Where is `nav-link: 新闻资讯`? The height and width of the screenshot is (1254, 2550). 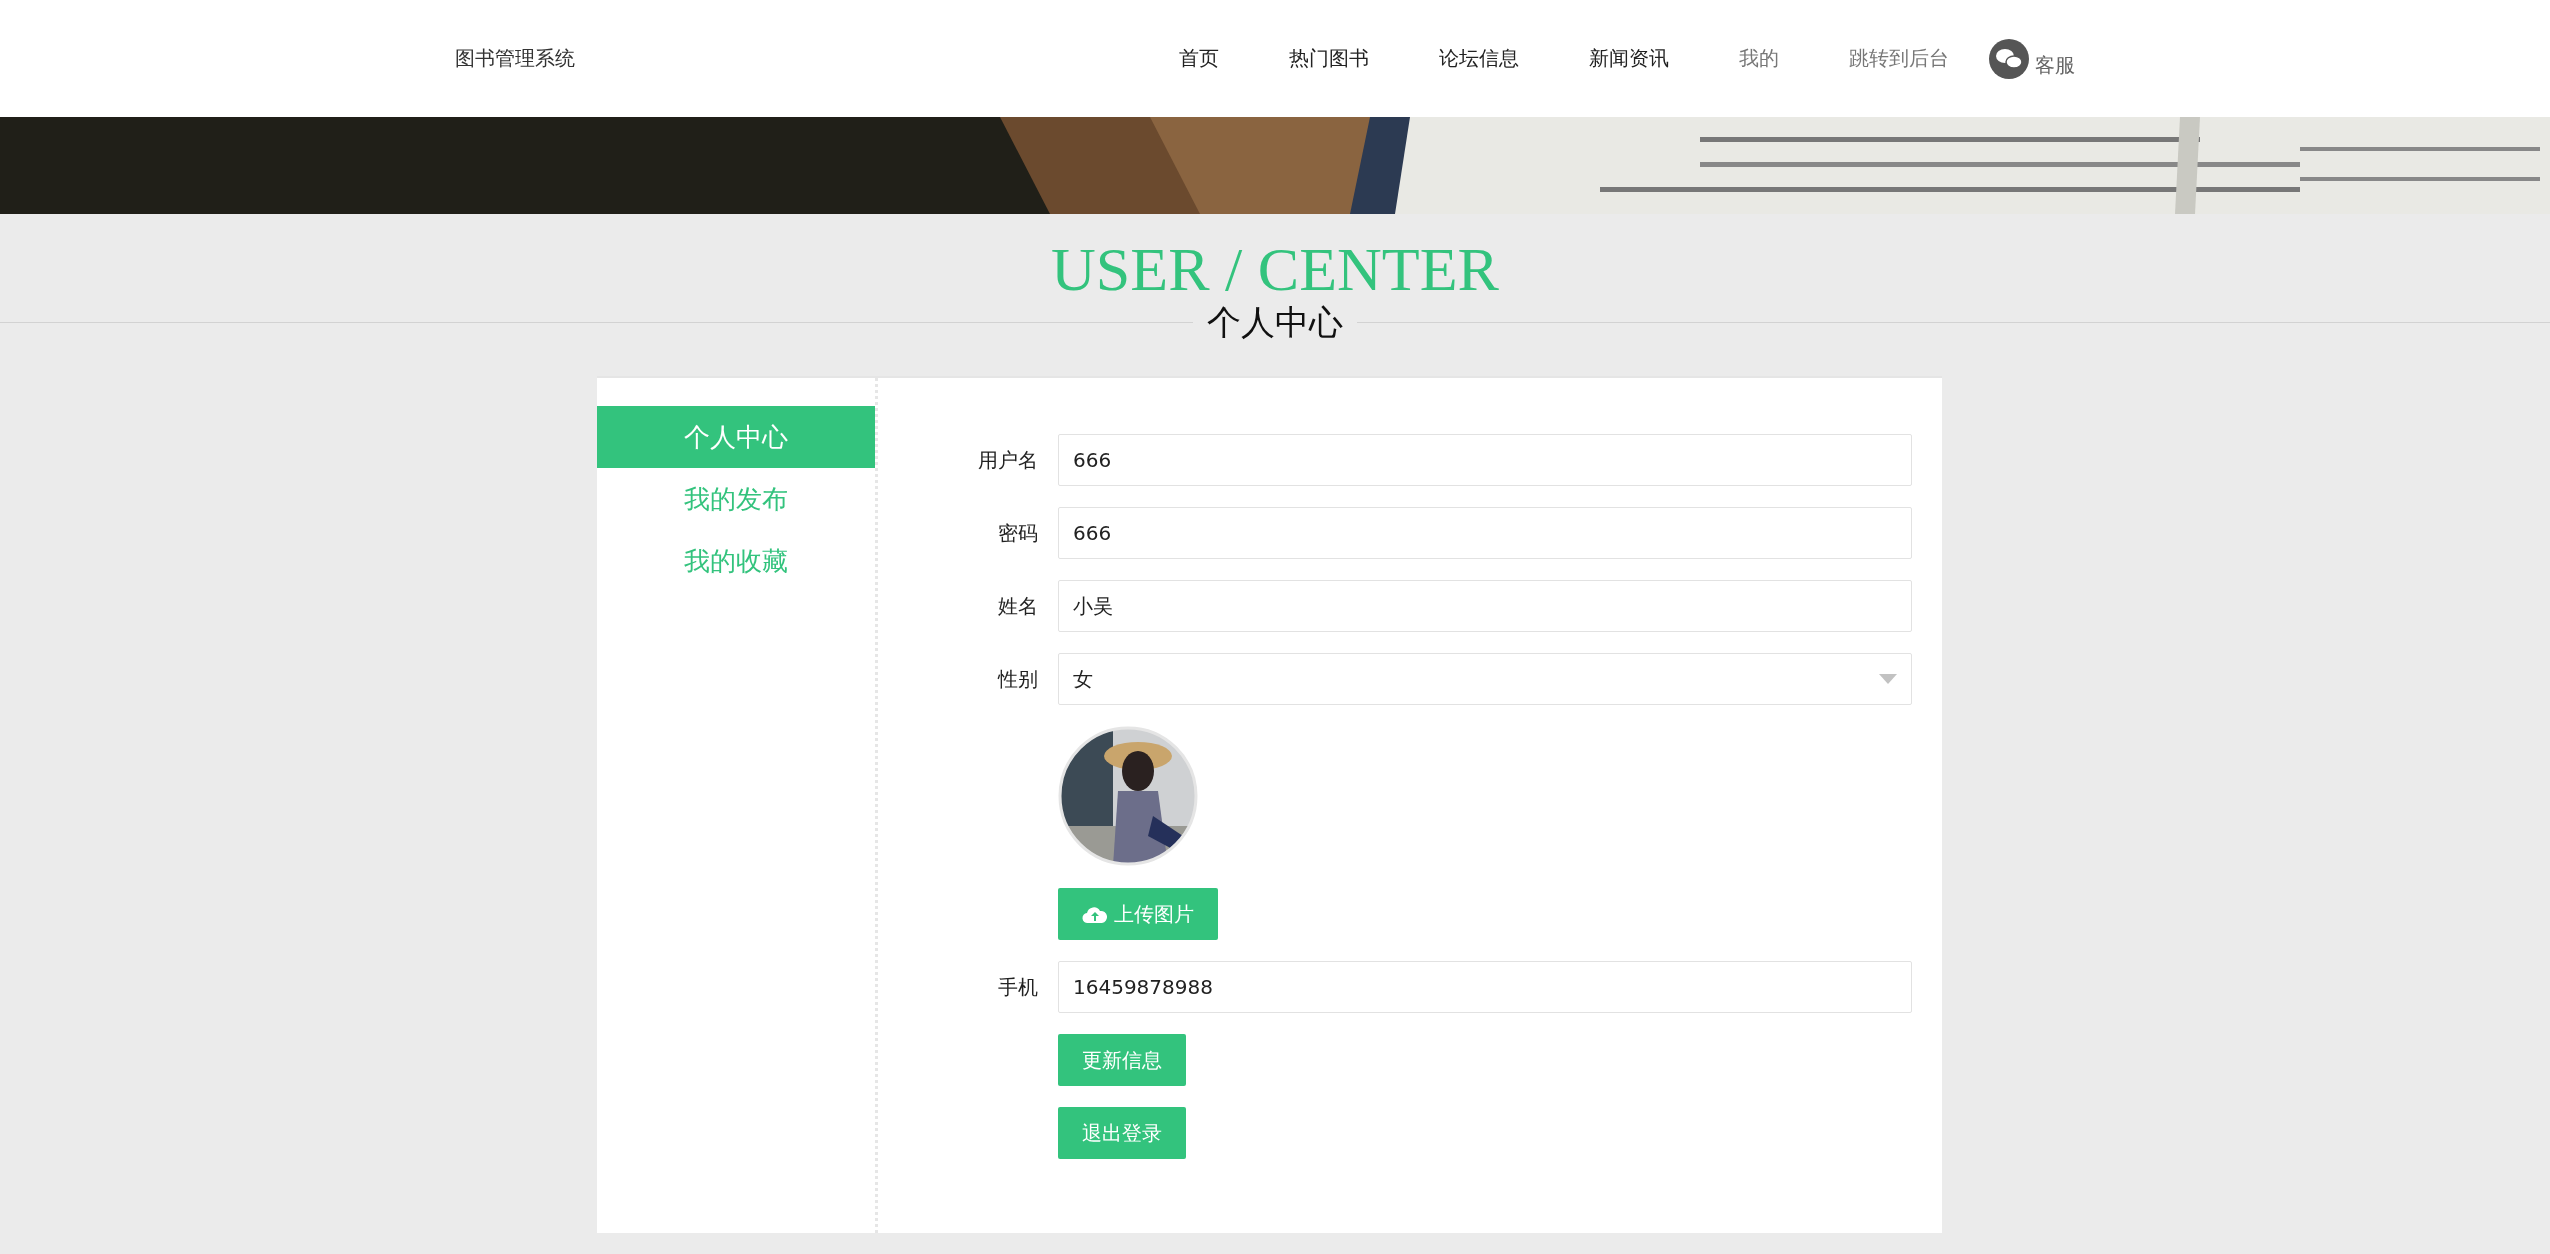
nav-link: 新闻资讯 is located at coordinates (1629, 58).